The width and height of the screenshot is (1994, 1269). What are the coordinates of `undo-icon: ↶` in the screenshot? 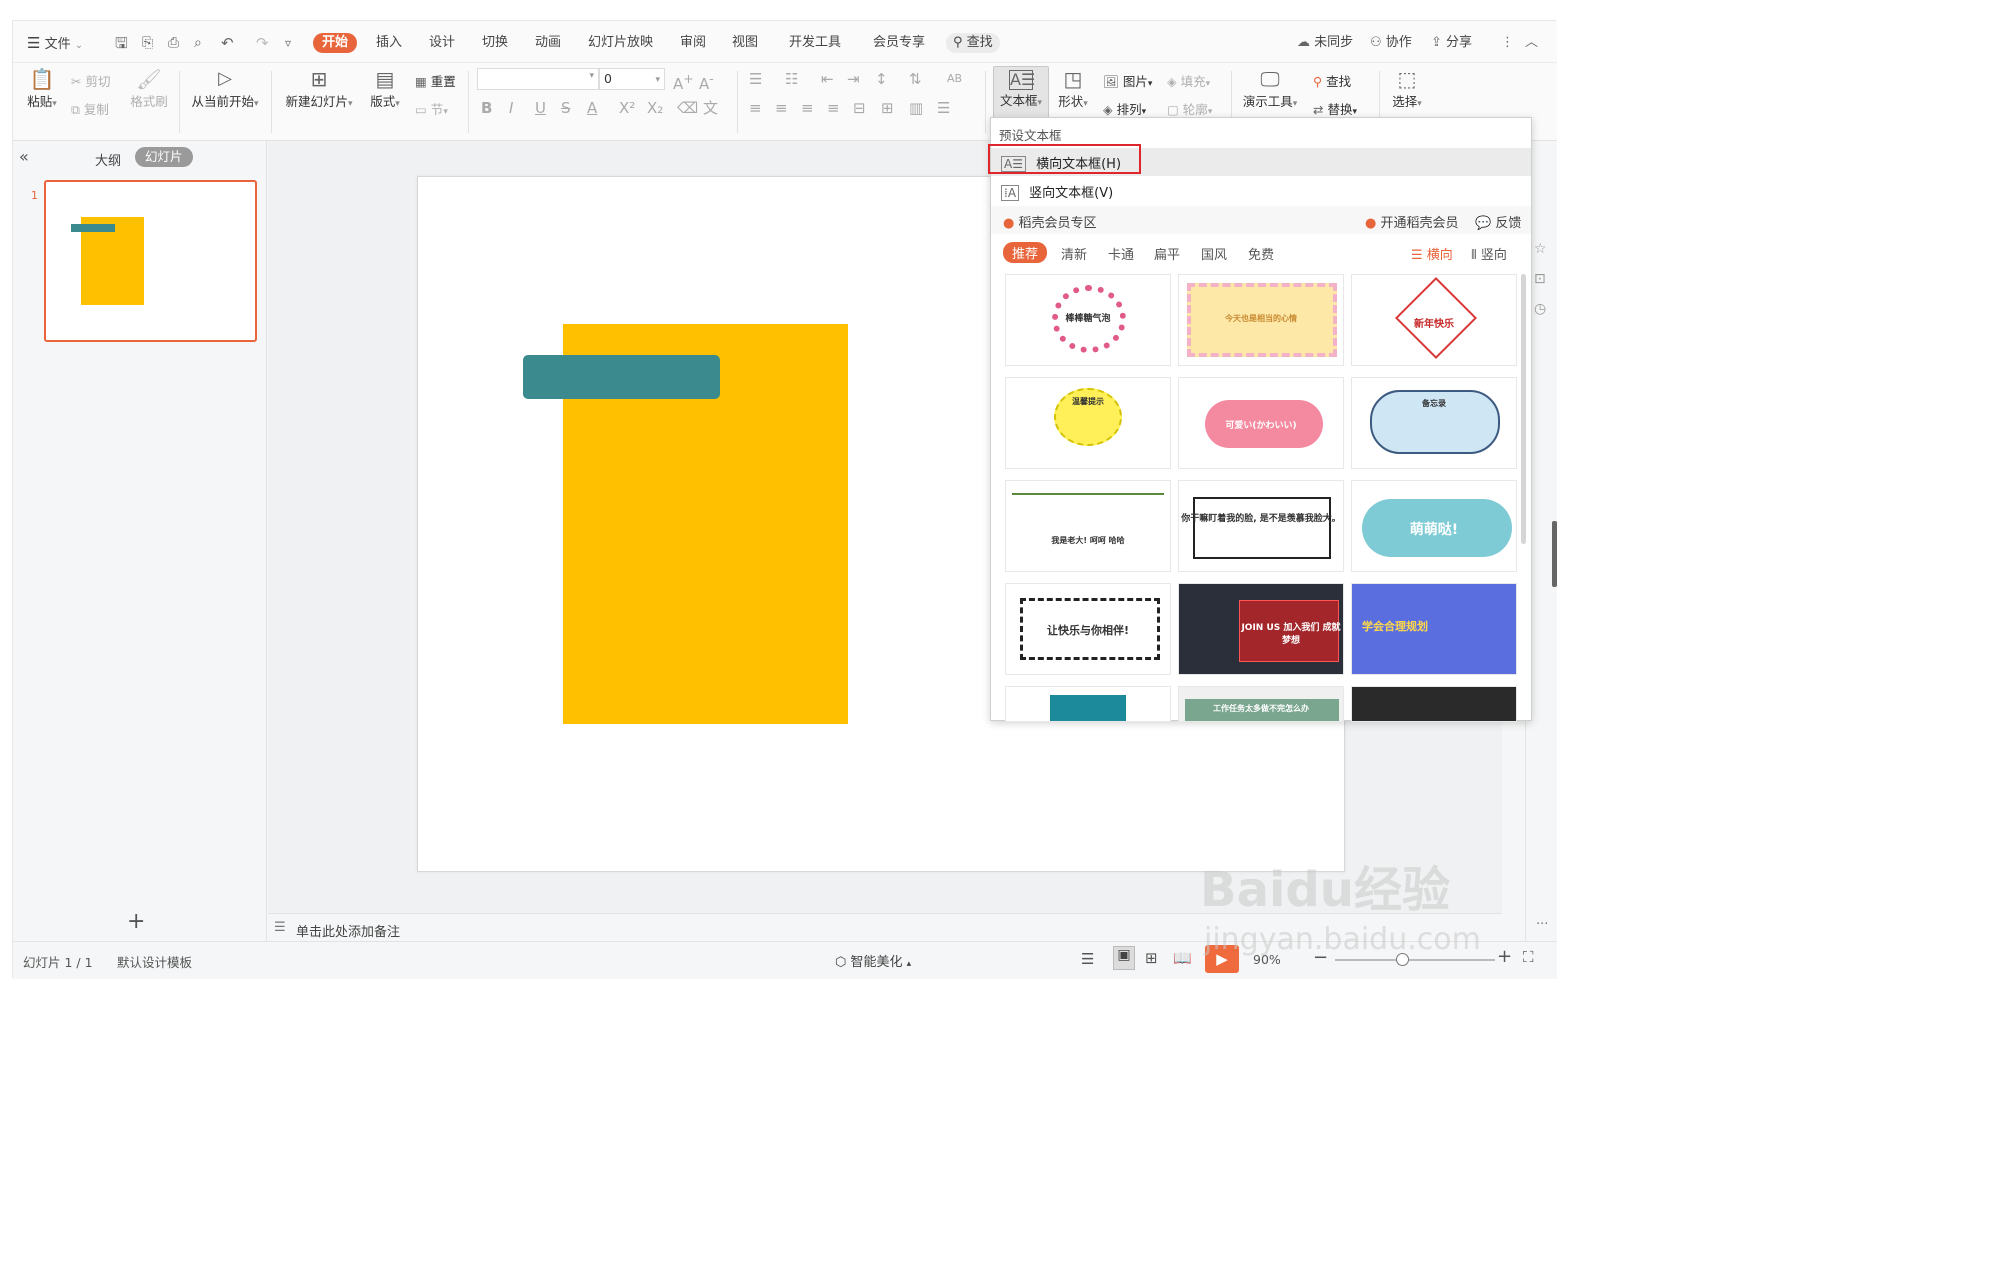 It's located at (227, 43).